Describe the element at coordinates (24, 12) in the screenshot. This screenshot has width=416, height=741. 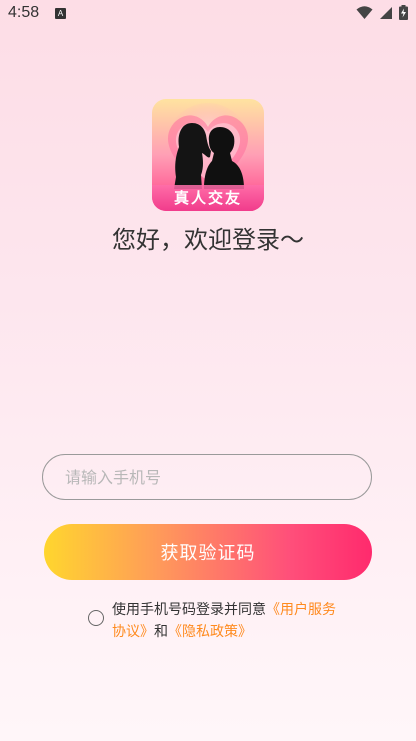
I see `status-time: 4:58` at that location.